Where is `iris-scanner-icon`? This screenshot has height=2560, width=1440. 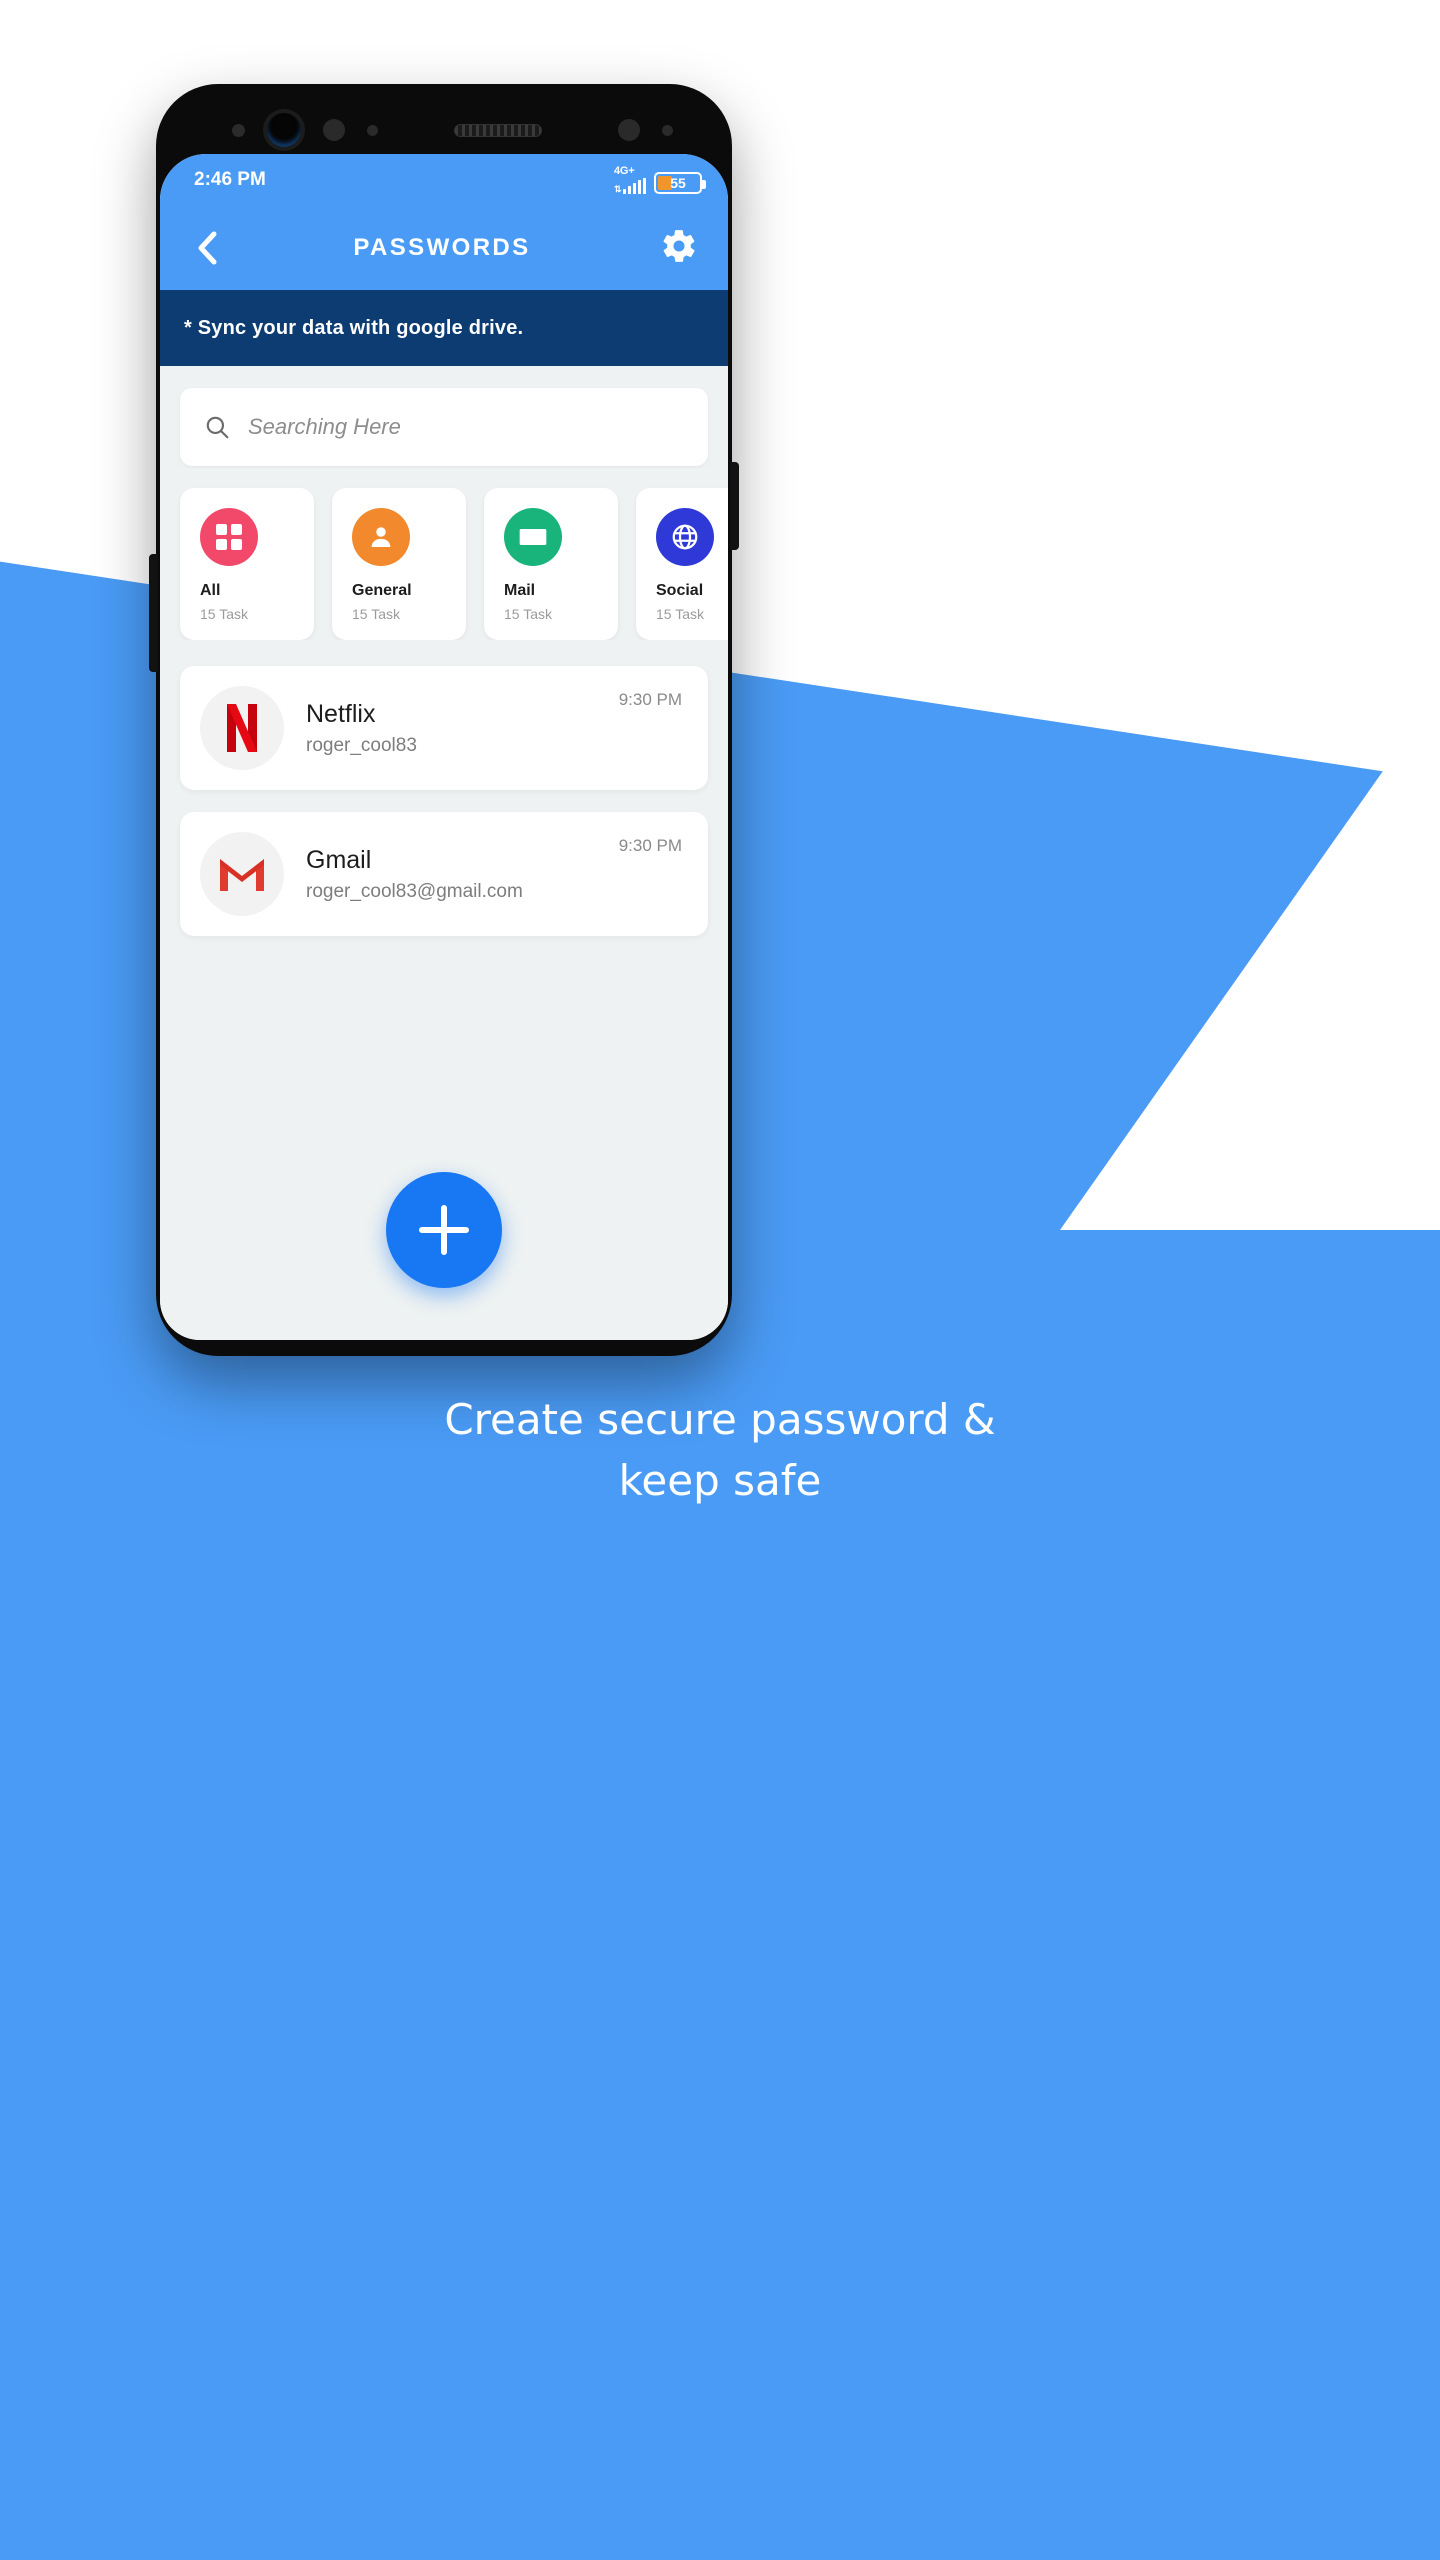
iris-scanner-icon is located at coordinates (629, 130).